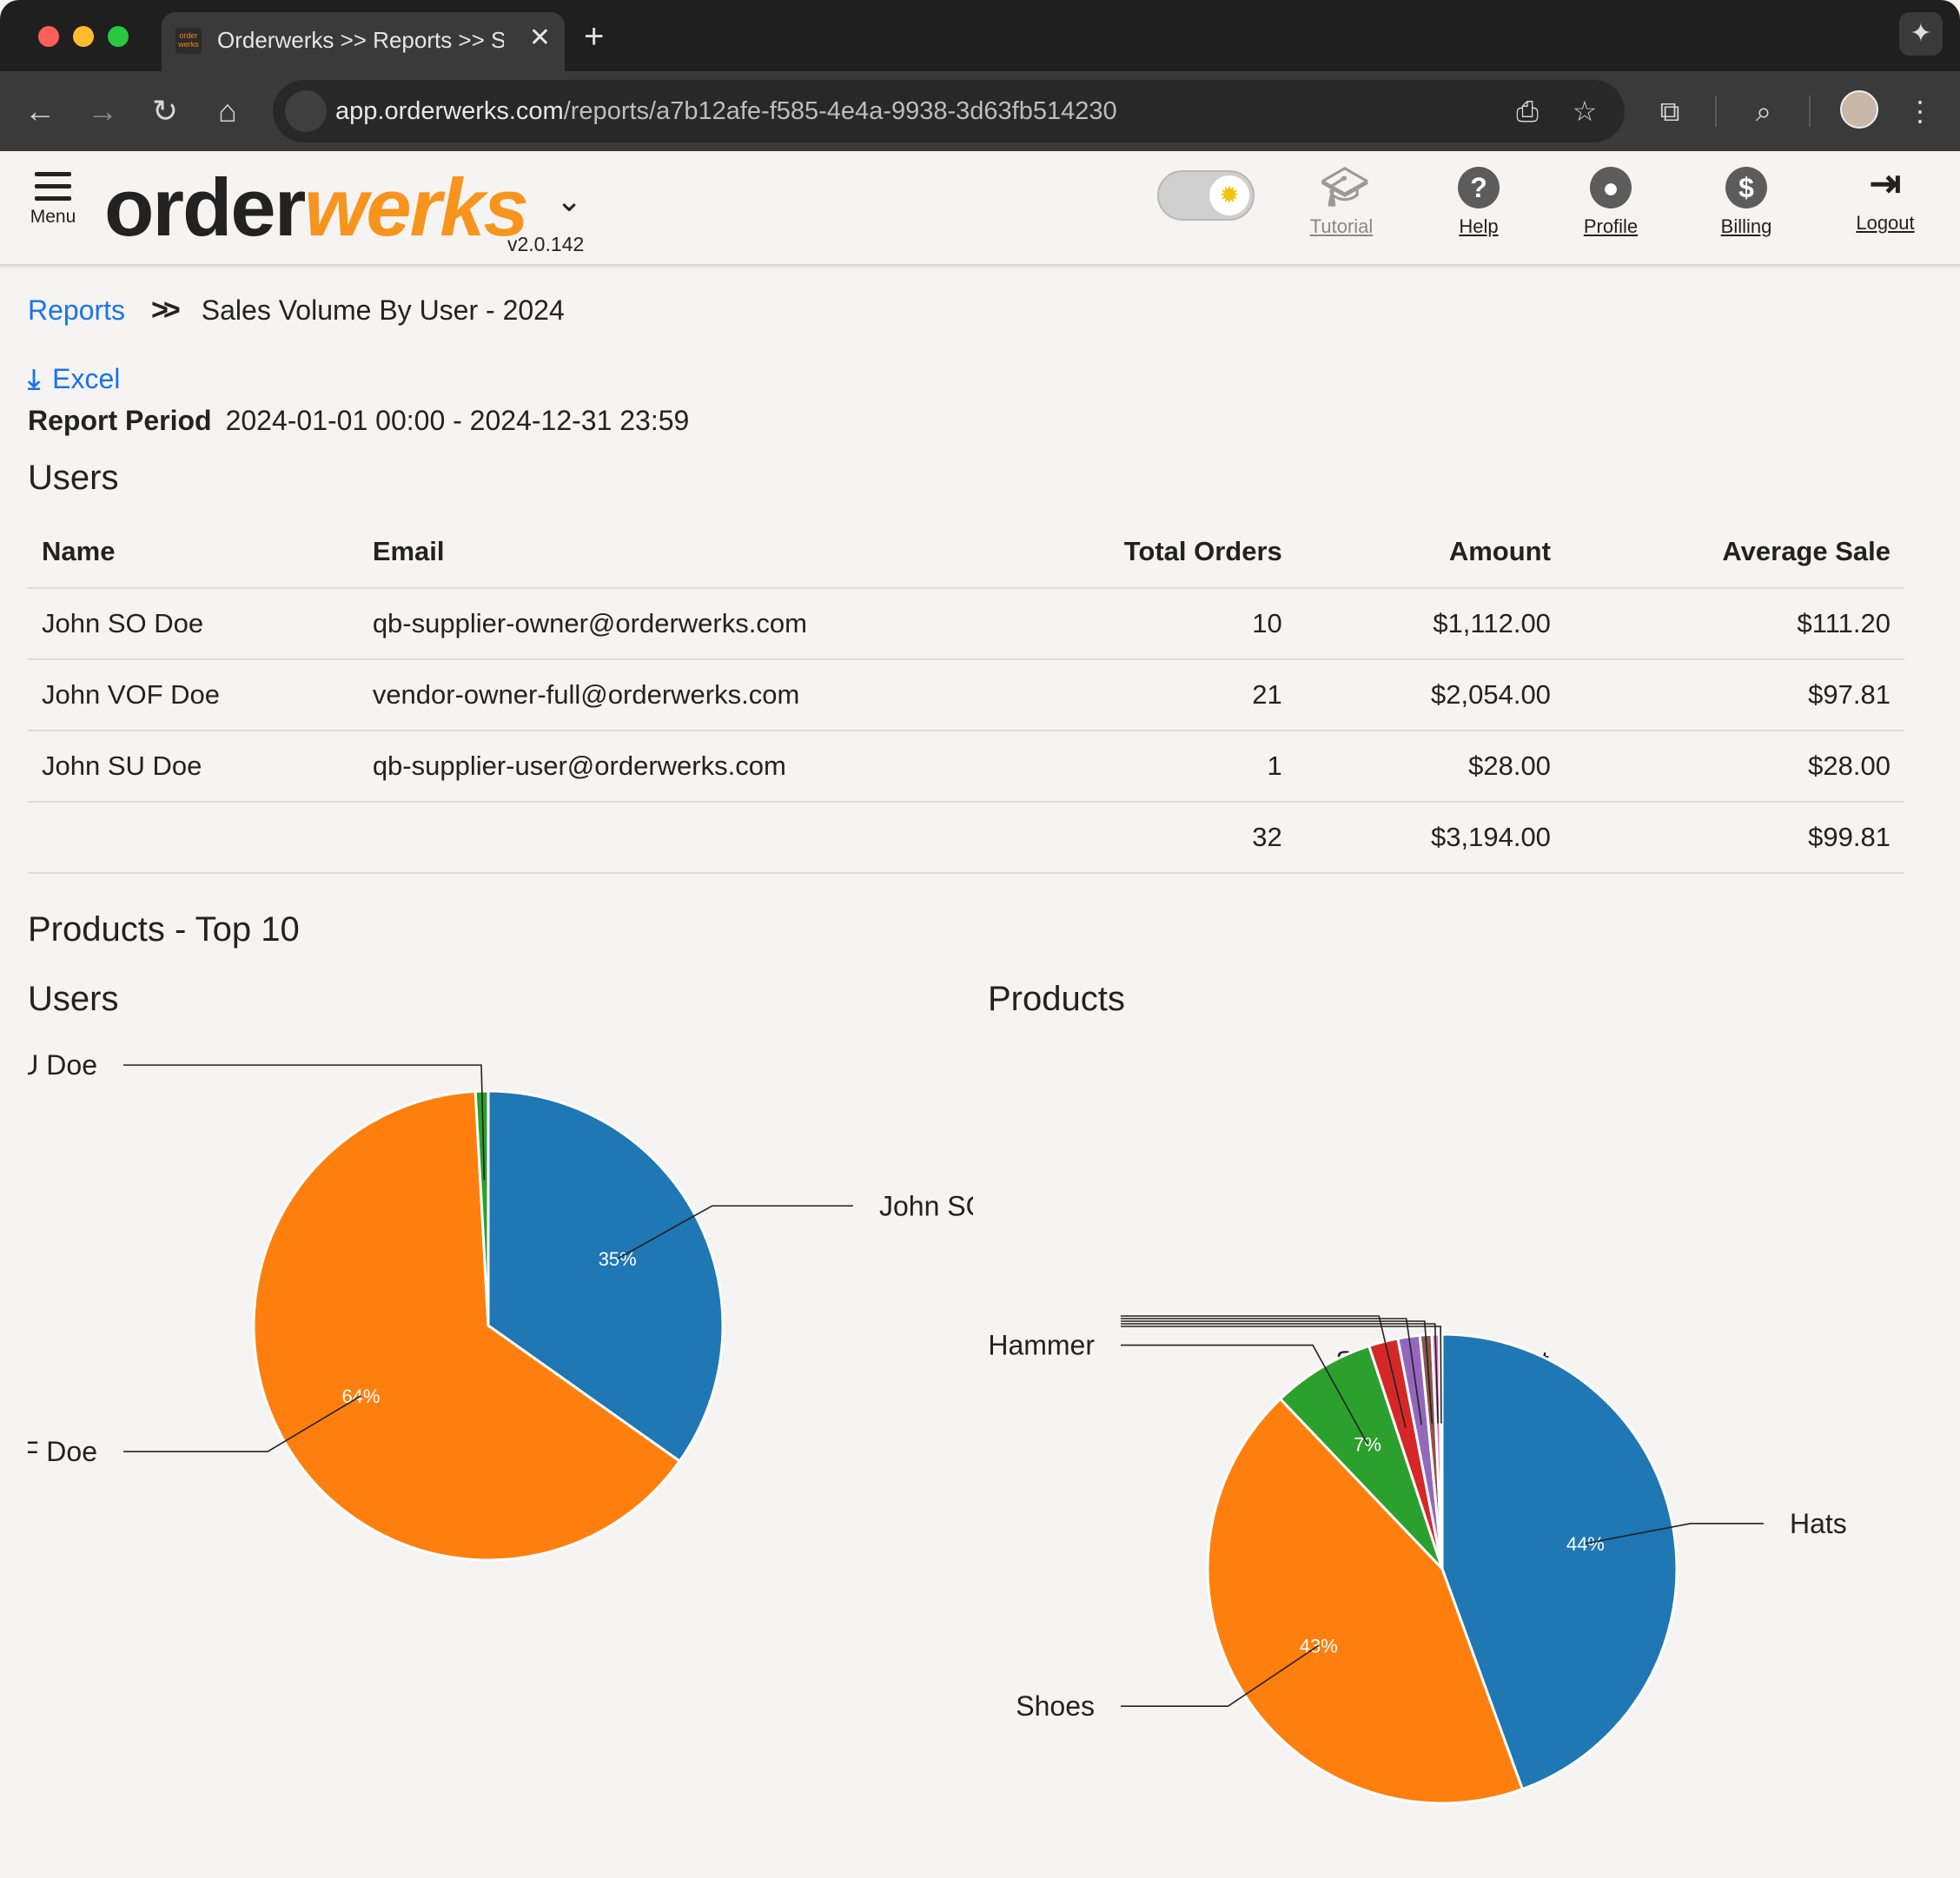  I want to click on sparkle-icon: ✦, so click(1921, 34).